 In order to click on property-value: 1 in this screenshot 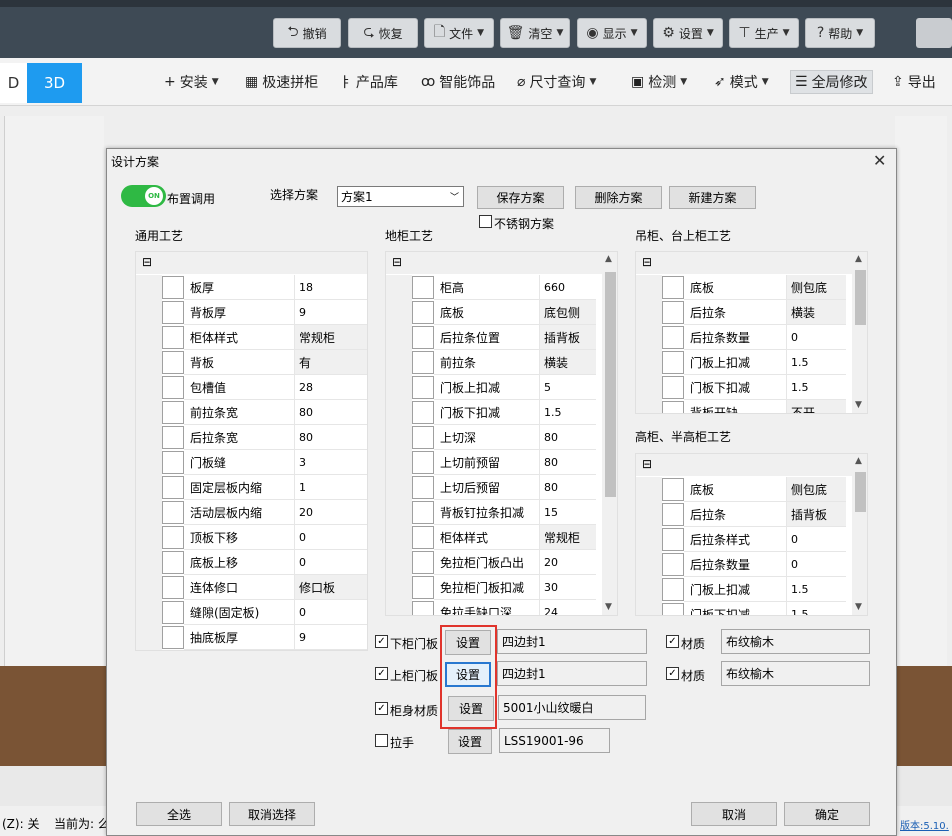, I will do `click(330, 487)`.